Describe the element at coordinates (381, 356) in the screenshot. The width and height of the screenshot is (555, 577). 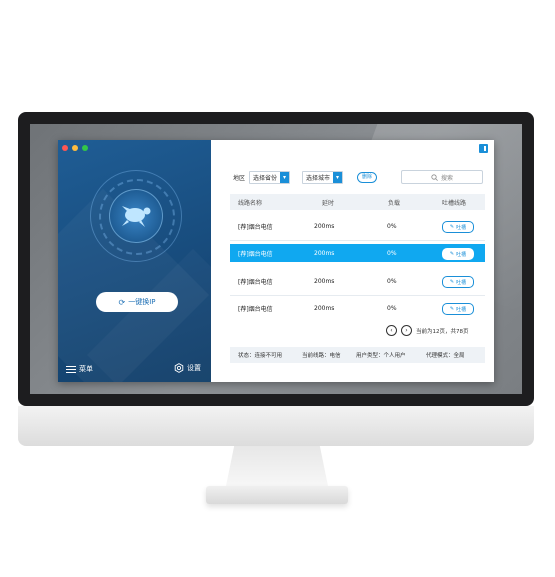
I see `status-user-type: 用户类型：个人用户` at that location.